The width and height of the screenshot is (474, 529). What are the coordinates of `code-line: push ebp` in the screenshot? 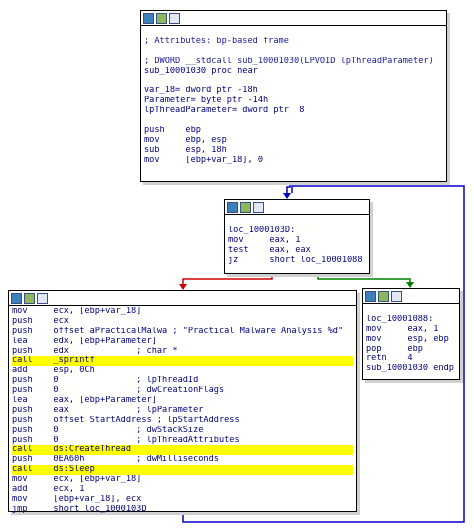 It's located at (293, 131).